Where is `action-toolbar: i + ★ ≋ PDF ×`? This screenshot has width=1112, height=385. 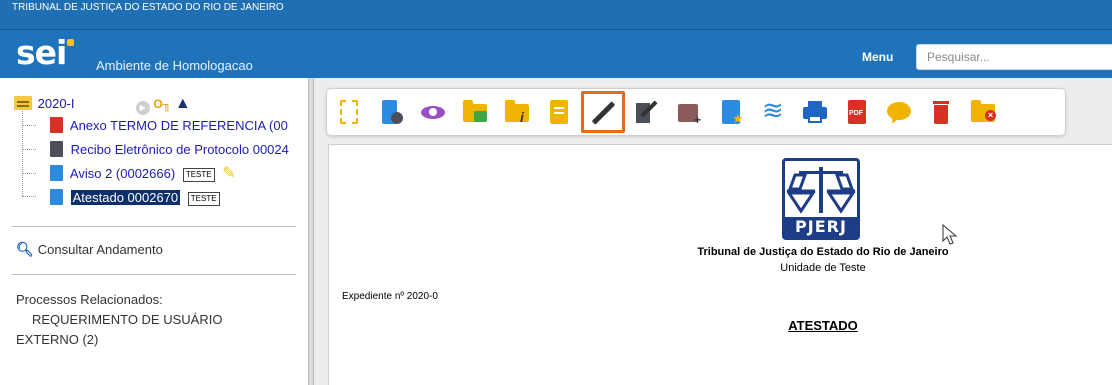
action-toolbar: i + ★ ≋ PDF × is located at coordinates (696, 112).